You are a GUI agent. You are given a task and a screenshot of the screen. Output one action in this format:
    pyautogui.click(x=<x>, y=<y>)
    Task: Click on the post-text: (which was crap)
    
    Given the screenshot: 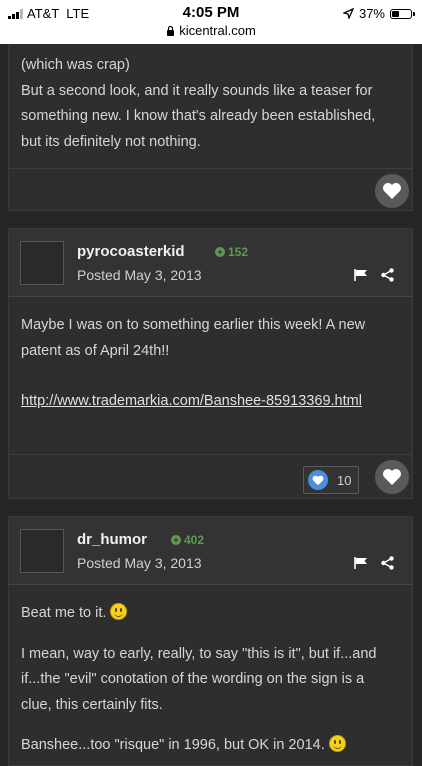 What is the action you would take?
    pyautogui.click(x=75, y=65)
    